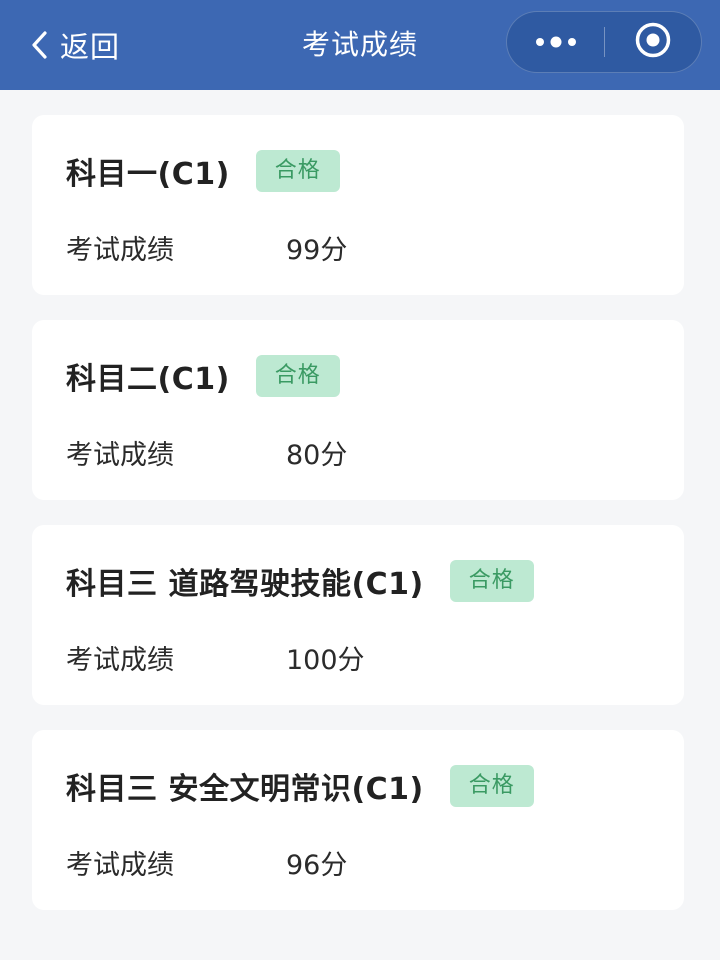 This screenshot has height=960, width=720. I want to click on score-value: 99分, so click(317, 250).